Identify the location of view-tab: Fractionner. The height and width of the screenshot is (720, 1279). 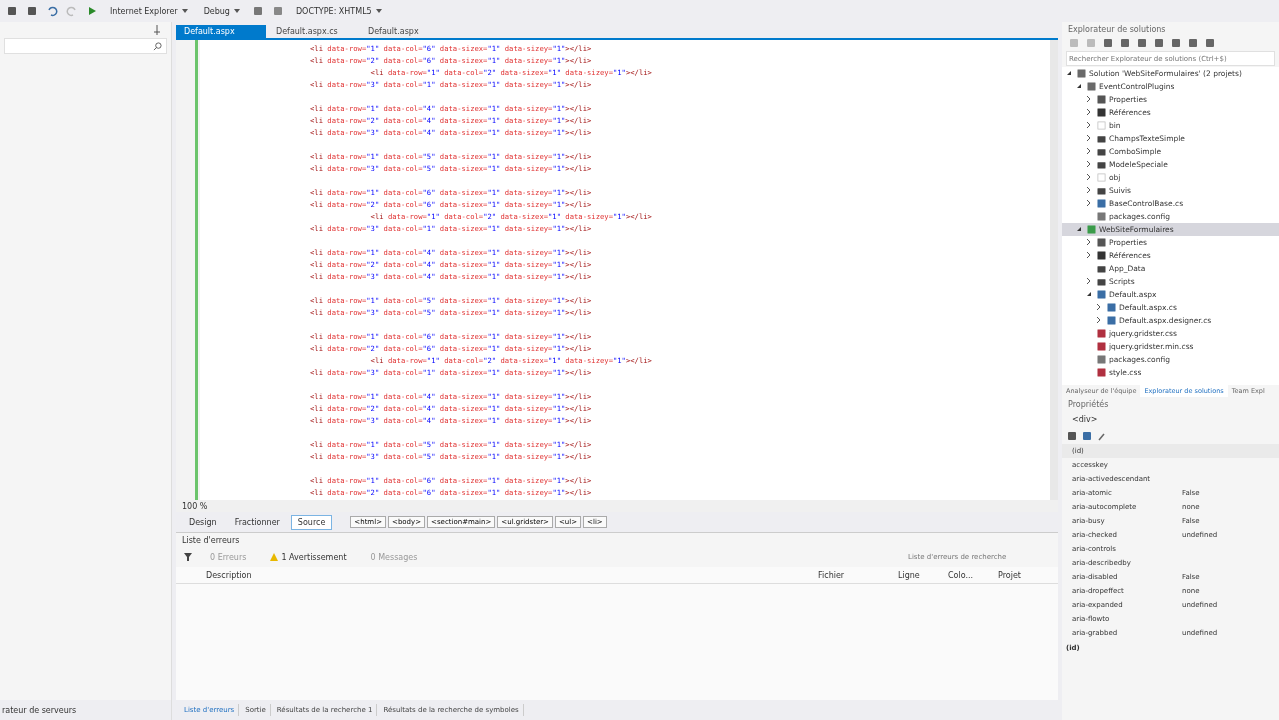
(257, 522).